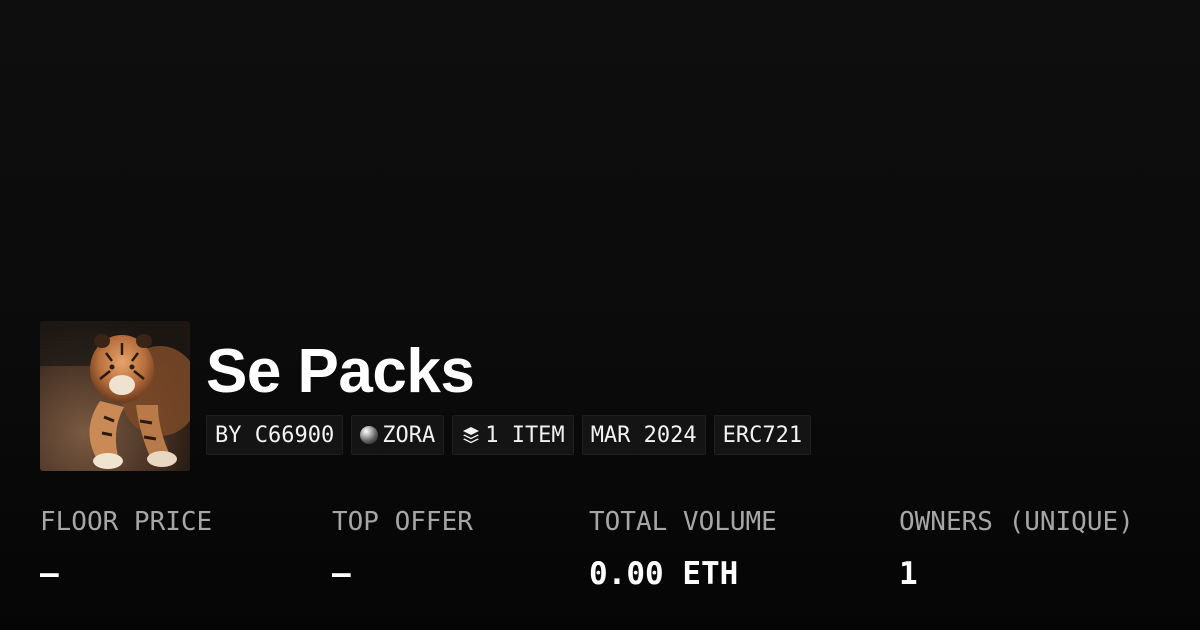  What do you see at coordinates (126, 522) in the screenshot?
I see `floor-price-label: FLOOR PRICE` at bounding box center [126, 522].